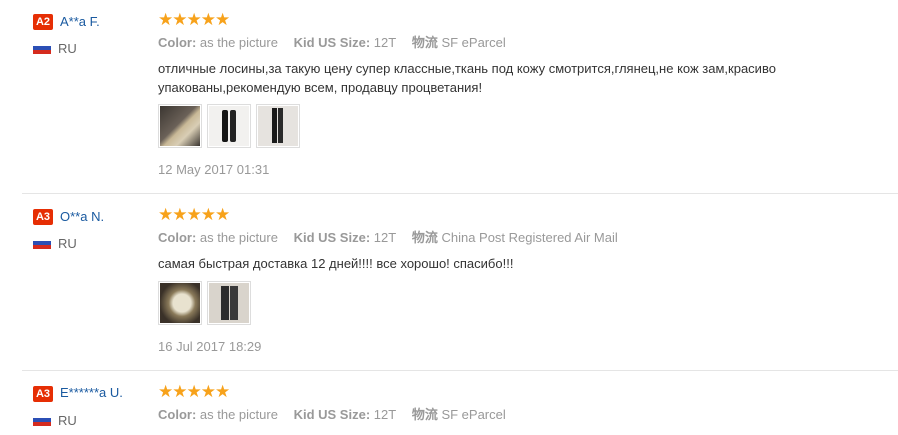 Image resolution: width=898 pixels, height=435 pixels. What do you see at coordinates (91, 393) in the screenshot?
I see `buyer-name: E******a U.` at bounding box center [91, 393].